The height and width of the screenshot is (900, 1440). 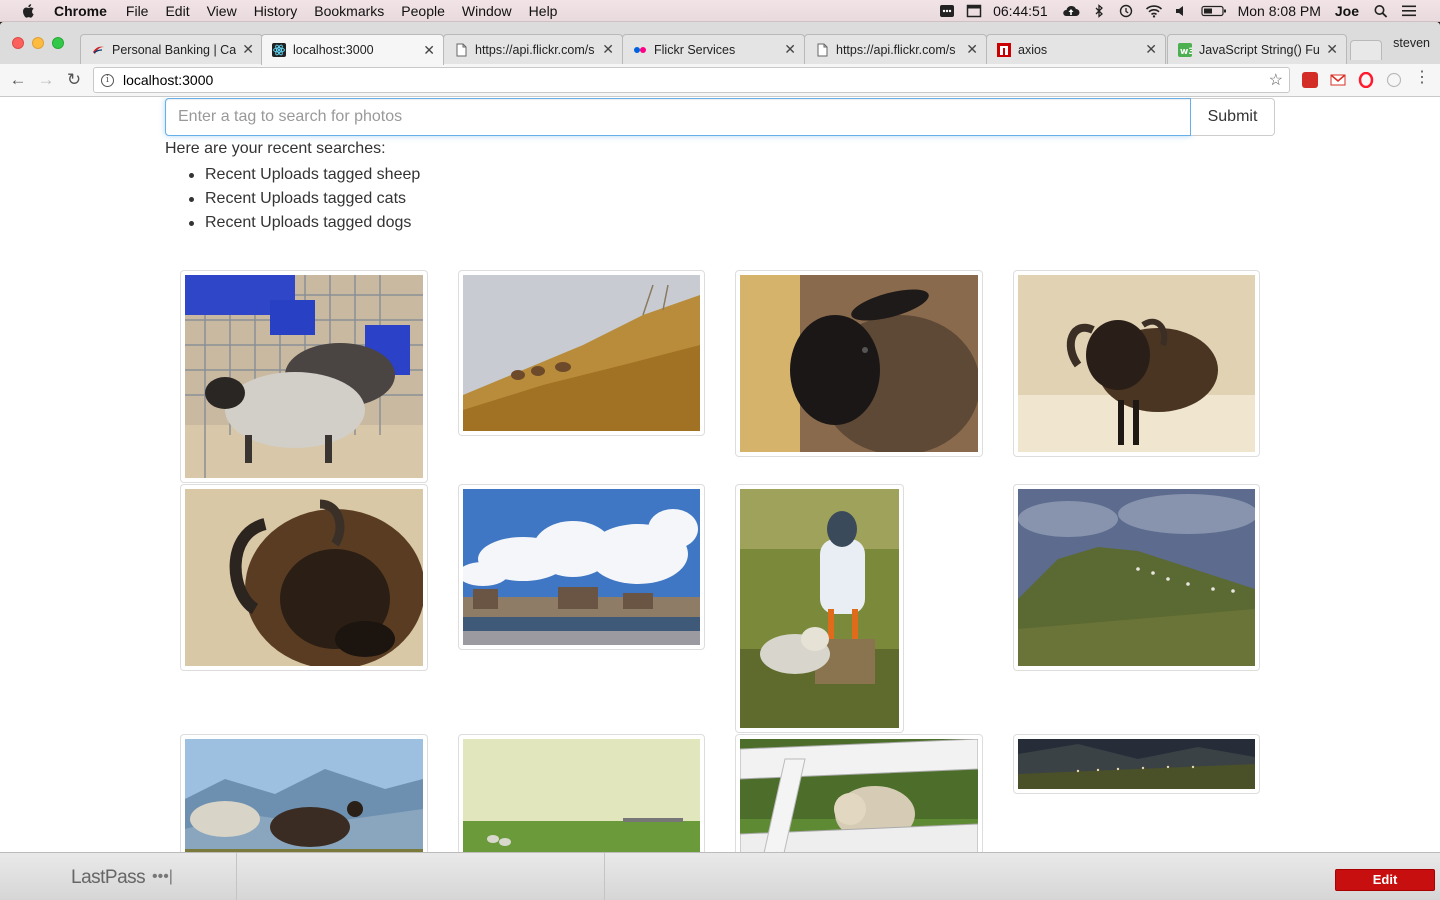 What do you see at coordinates (18, 80) in the screenshot?
I see `back-arrow-icon: ←` at bounding box center [18, 80].